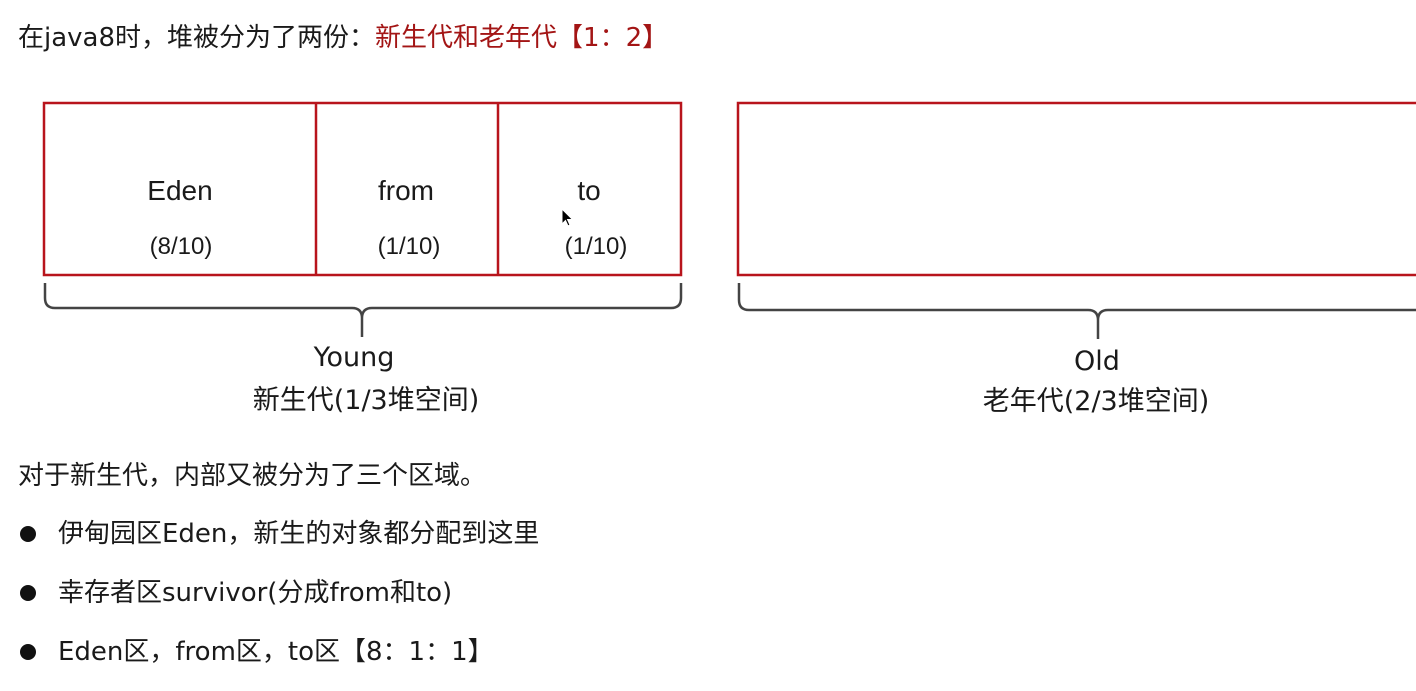  I want to click on bullet-text: 幸存者区survivor(分成from和to), so click(255, 593).